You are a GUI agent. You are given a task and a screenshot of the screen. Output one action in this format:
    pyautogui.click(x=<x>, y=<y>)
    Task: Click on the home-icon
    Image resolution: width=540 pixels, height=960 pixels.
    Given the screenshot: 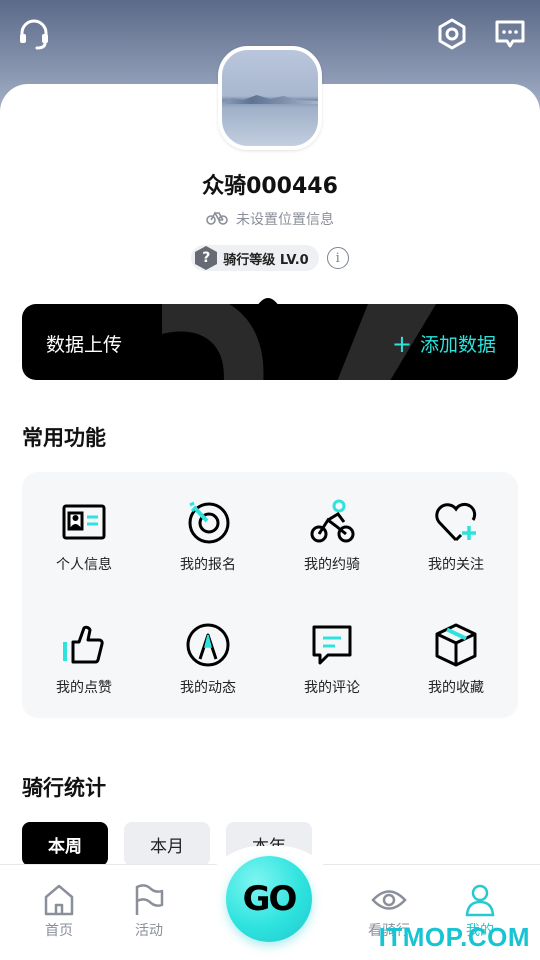 What is the action you would take?
    pyautogui.click(x=59, y=900)
    